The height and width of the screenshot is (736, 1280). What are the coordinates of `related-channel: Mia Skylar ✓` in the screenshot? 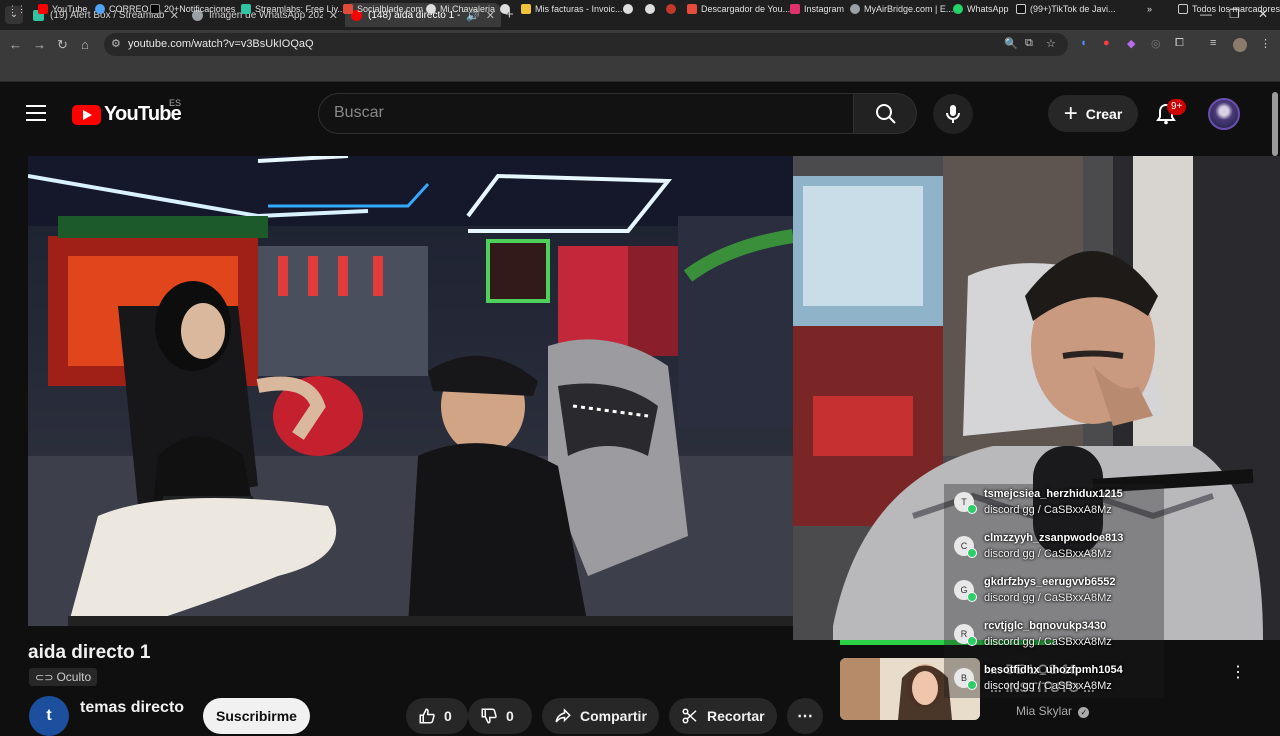 It's located at (1053, 711).